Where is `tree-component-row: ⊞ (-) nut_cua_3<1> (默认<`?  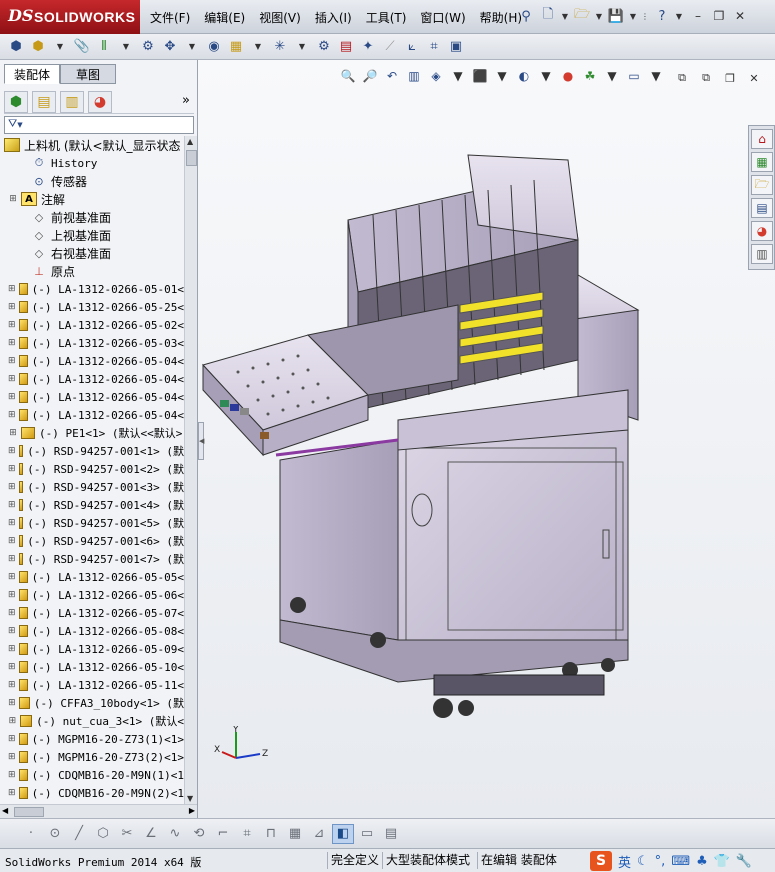 tree-component-row: ⊞ (-) nut_cua_3<1> (默认< is located at coordinates (92, 721).